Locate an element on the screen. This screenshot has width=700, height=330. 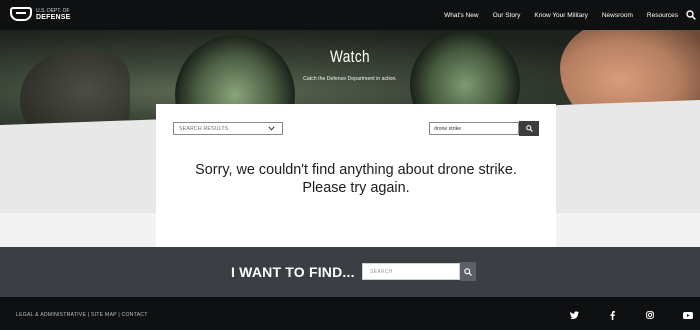
search-input-value: drone strike is located at coordinates (448, 128).